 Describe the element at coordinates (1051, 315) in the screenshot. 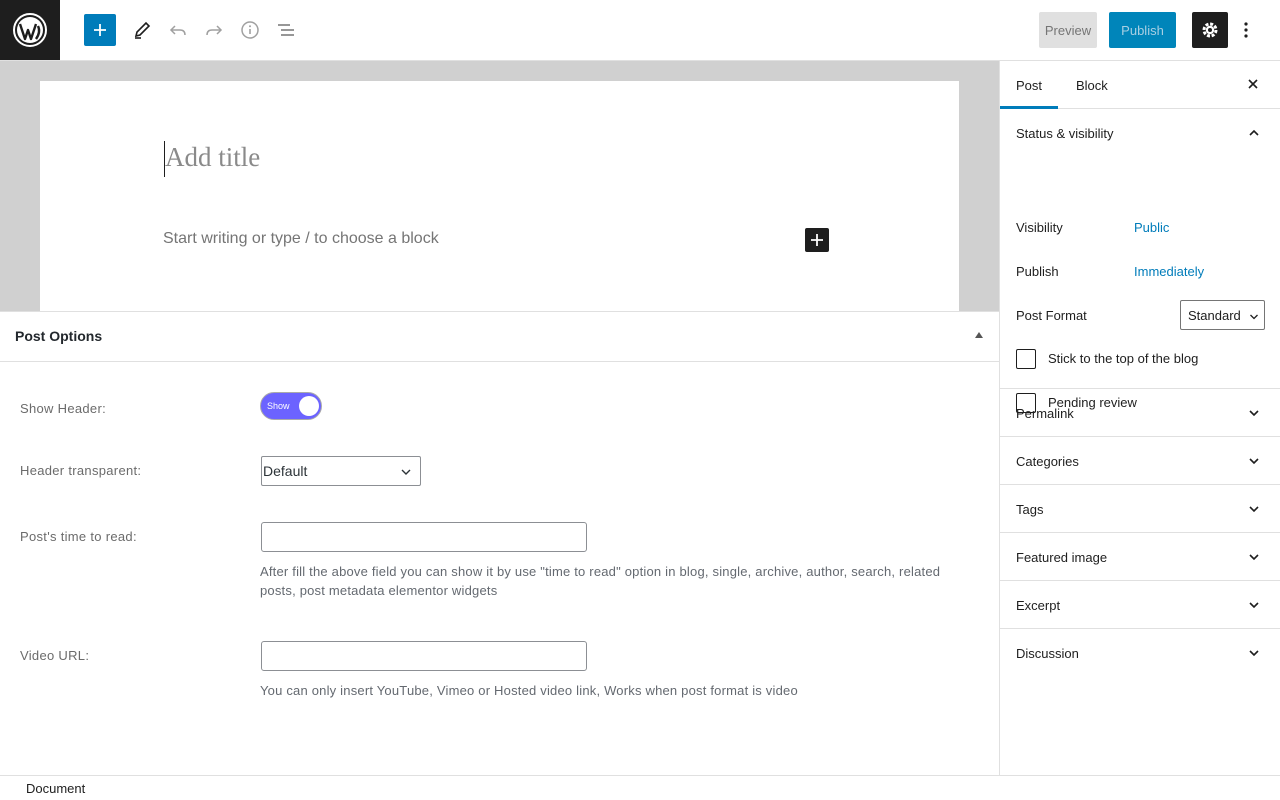

I see `post-format-label: Post Format` at that location.